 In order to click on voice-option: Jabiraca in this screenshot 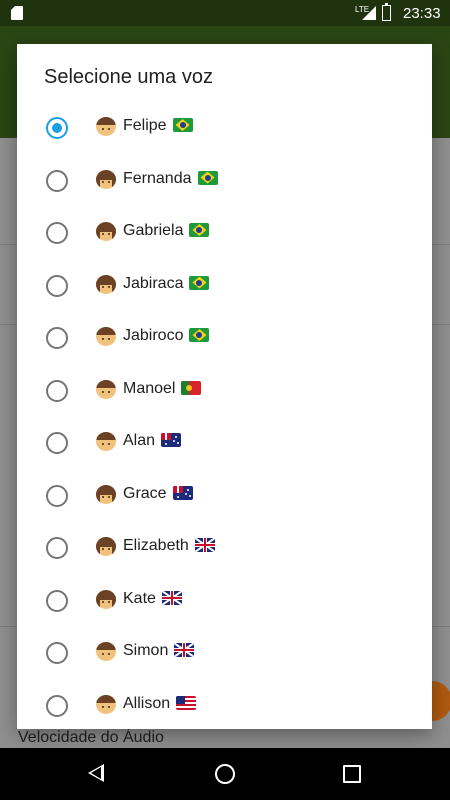, I will do `click(224, 286)`.